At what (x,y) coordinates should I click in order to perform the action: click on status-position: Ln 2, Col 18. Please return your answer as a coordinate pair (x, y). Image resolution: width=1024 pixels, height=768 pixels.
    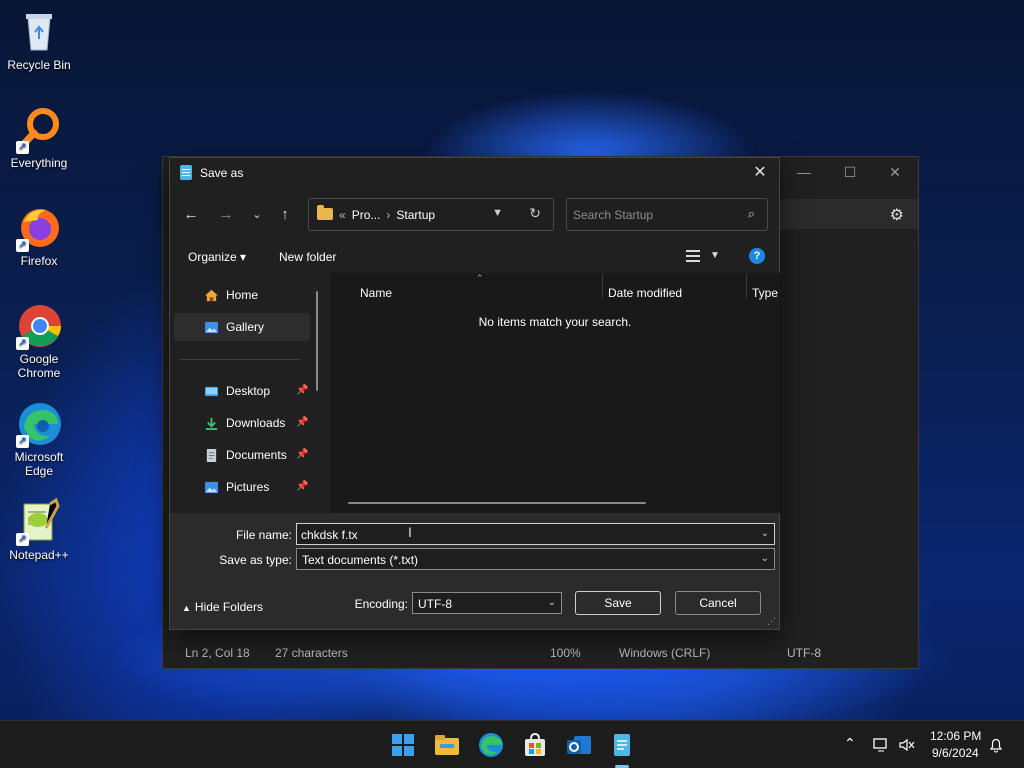
    Looking at the image, I should click on (217, 653).